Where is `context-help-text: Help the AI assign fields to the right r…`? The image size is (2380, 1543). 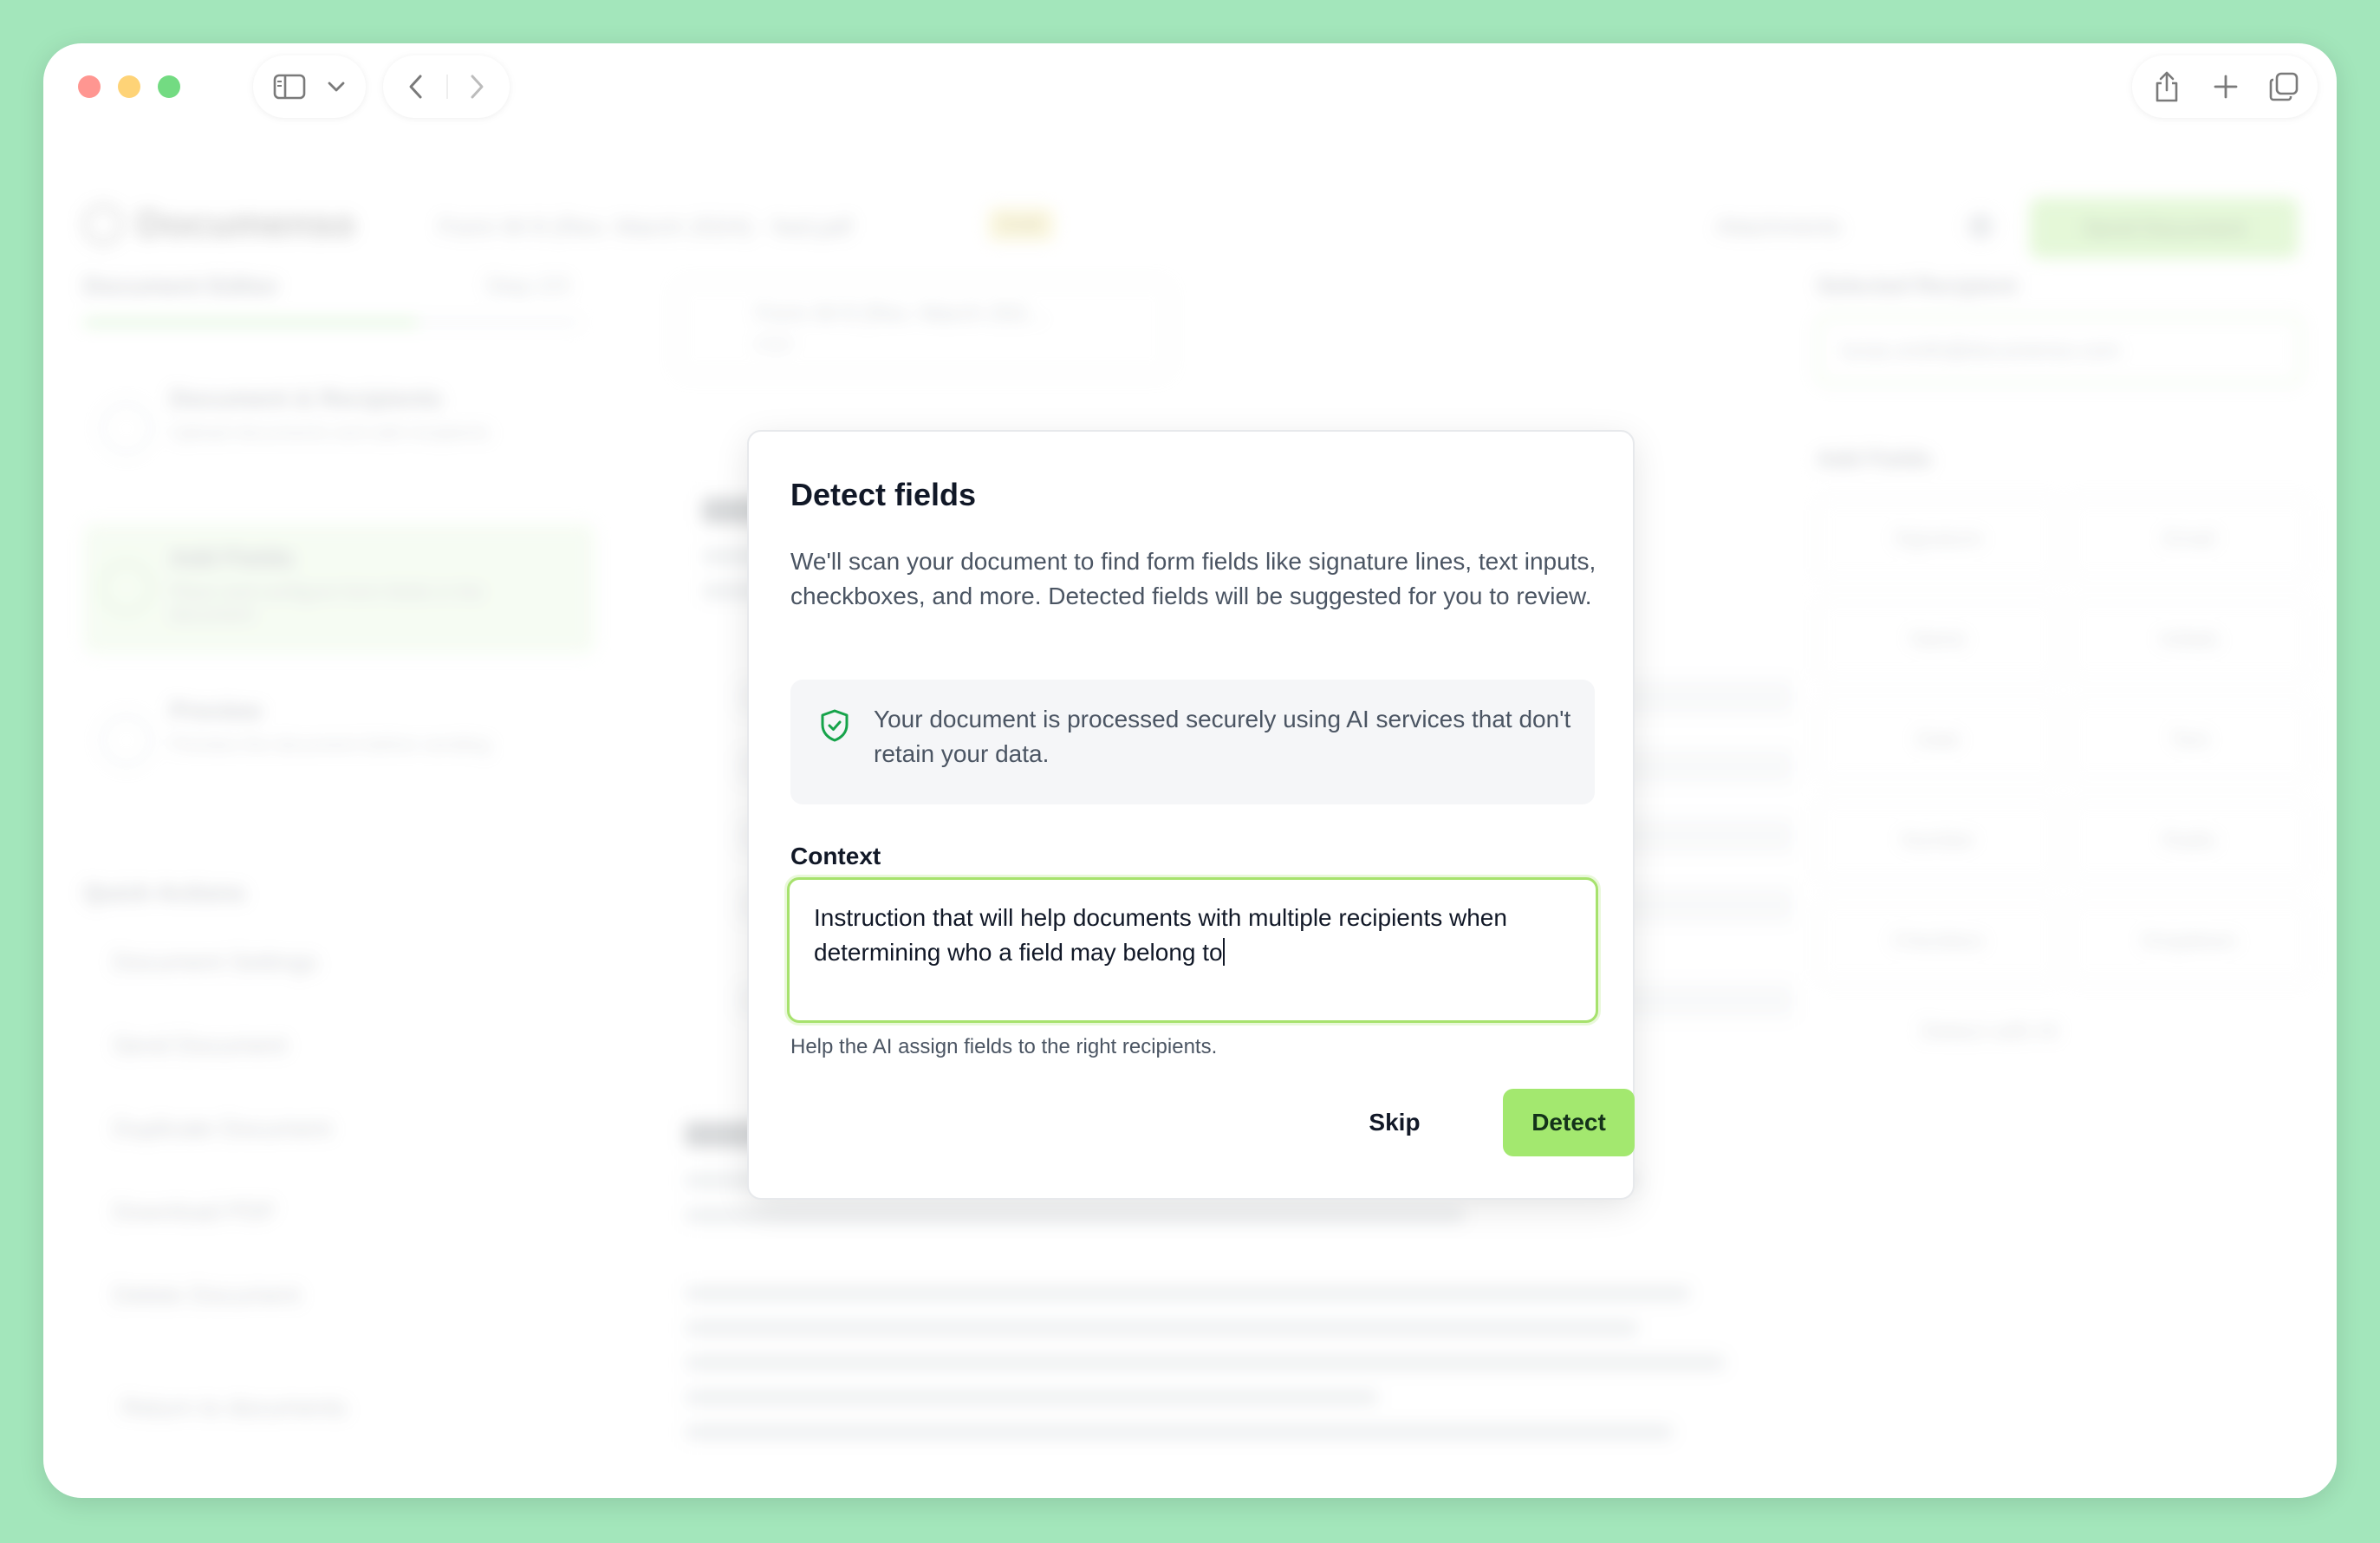
context-help-text: Help the AI assign fields to the right r… is located at coordinates (1004, 1047).